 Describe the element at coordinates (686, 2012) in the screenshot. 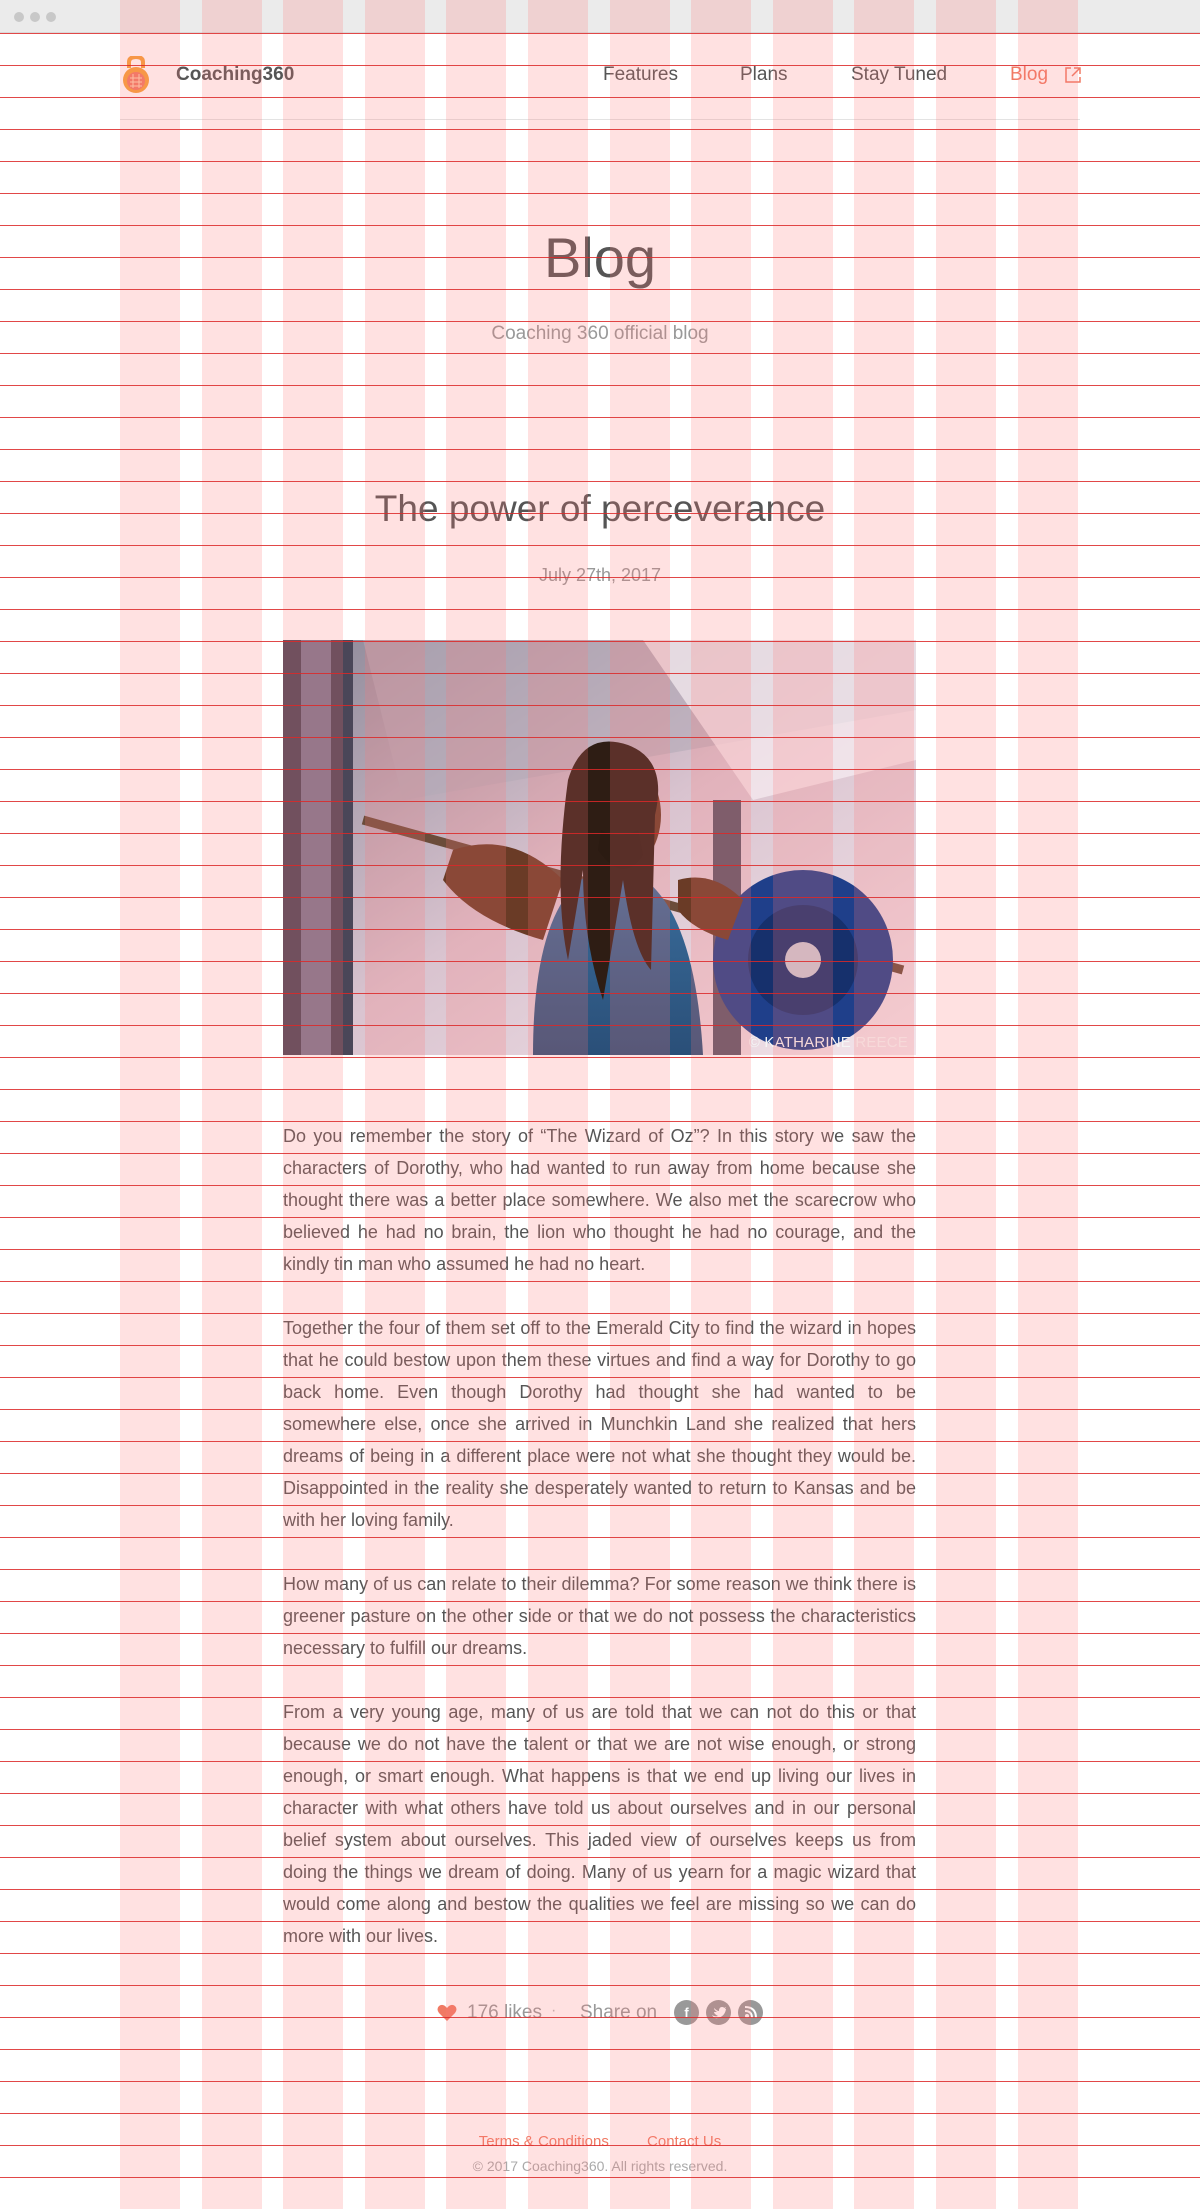

I see `facebook-icon: f` at that location.